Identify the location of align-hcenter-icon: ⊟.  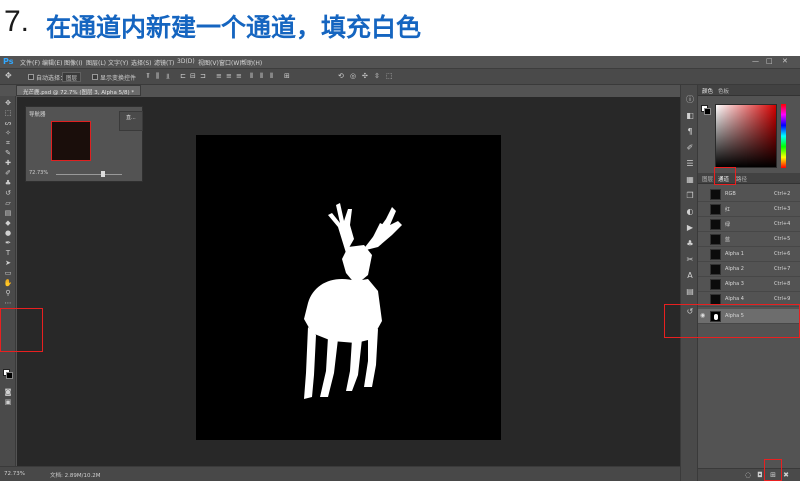
(194, 77).